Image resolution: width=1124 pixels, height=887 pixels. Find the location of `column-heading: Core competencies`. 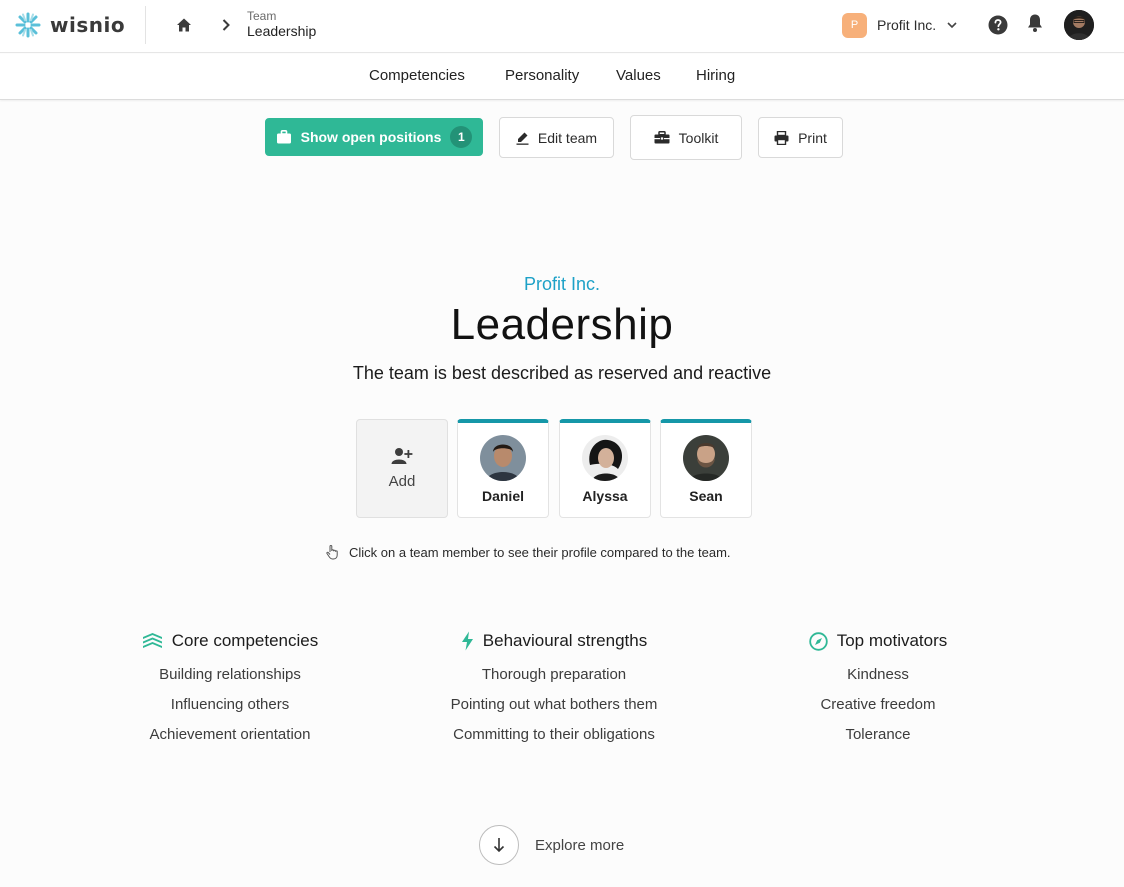

column-heading: Core competencies is located at coordinates (230, 641).